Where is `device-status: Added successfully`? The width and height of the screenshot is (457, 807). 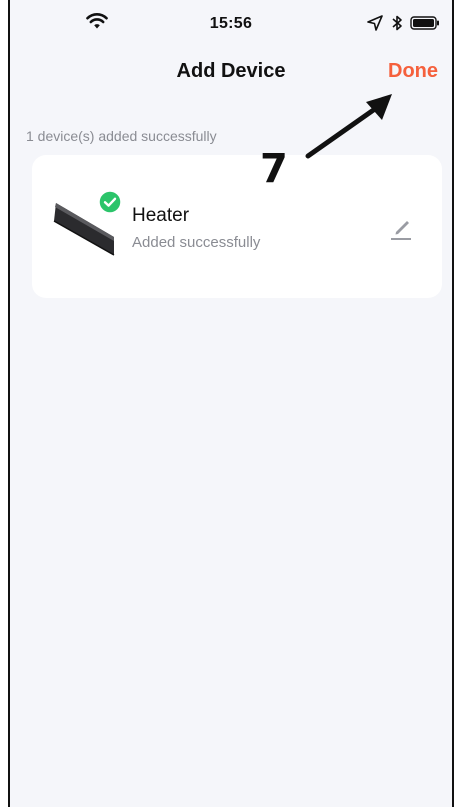 device-status: Added successfully is located at coordinates (196, 242).